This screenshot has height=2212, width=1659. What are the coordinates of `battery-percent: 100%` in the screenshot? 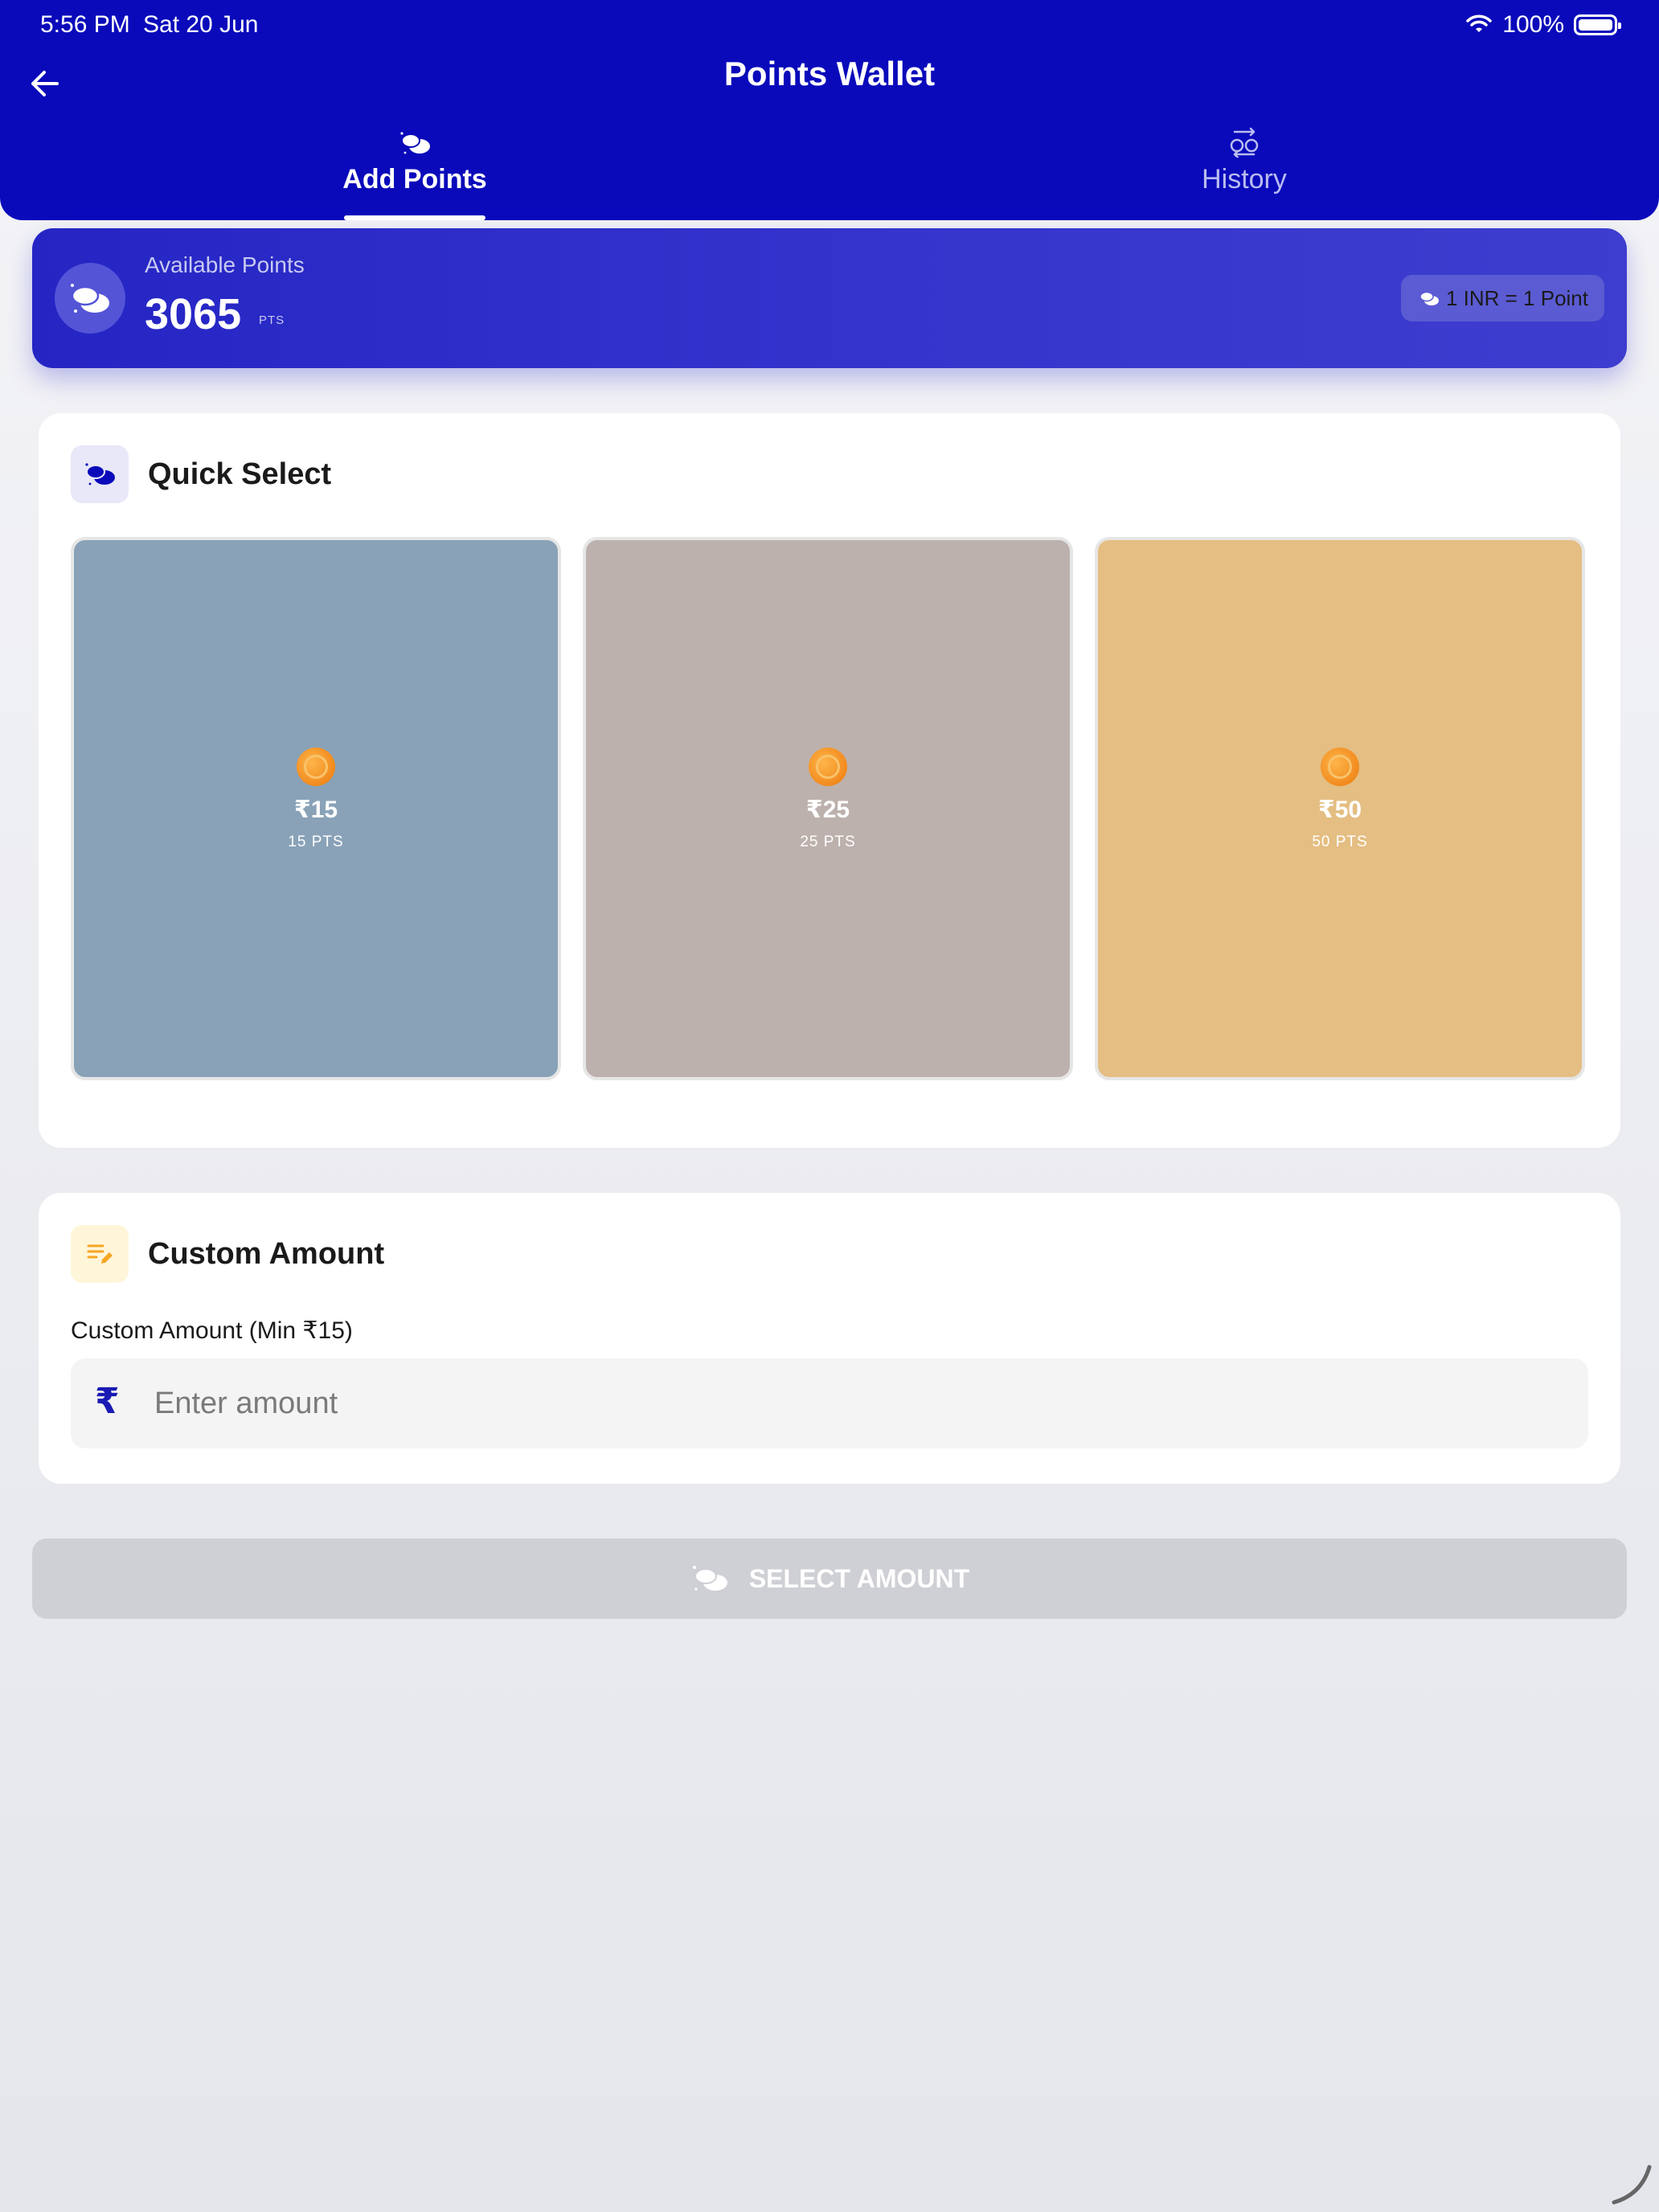 It's located at (1533, 24).